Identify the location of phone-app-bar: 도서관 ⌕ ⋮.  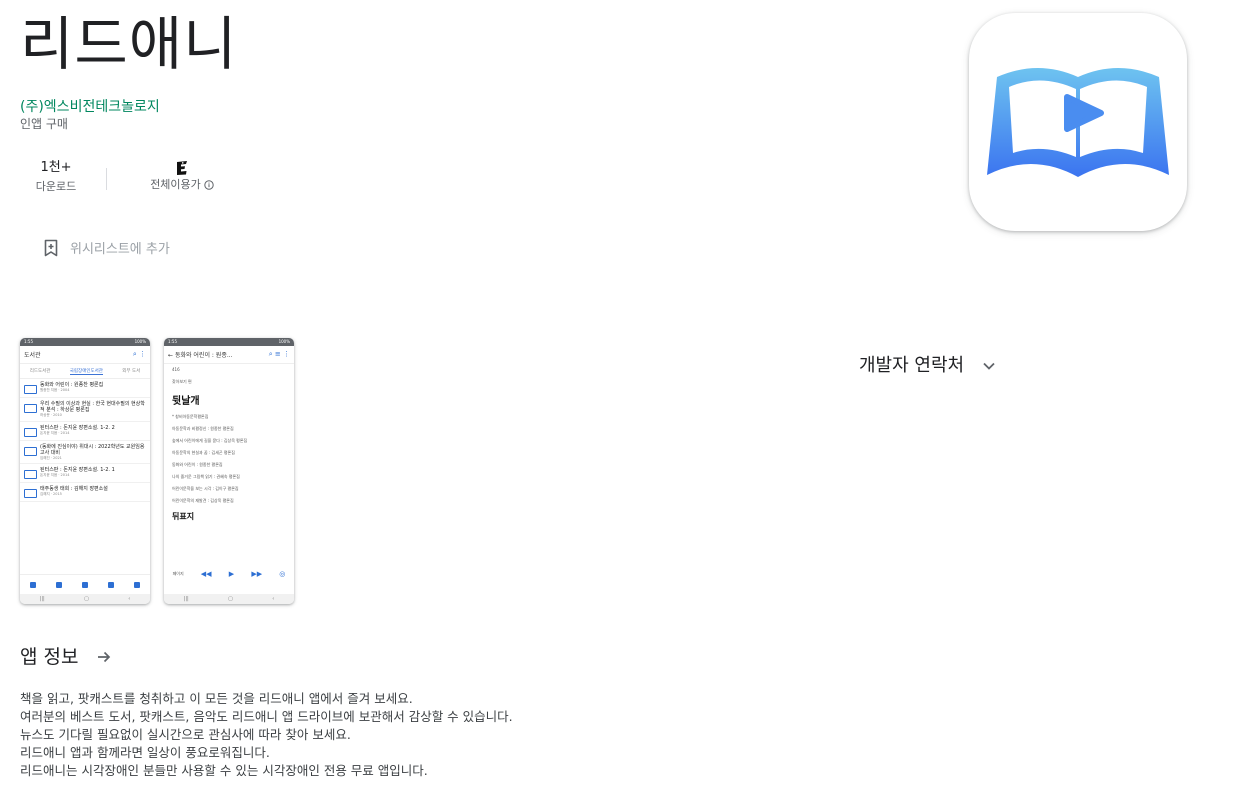
(85, 355).